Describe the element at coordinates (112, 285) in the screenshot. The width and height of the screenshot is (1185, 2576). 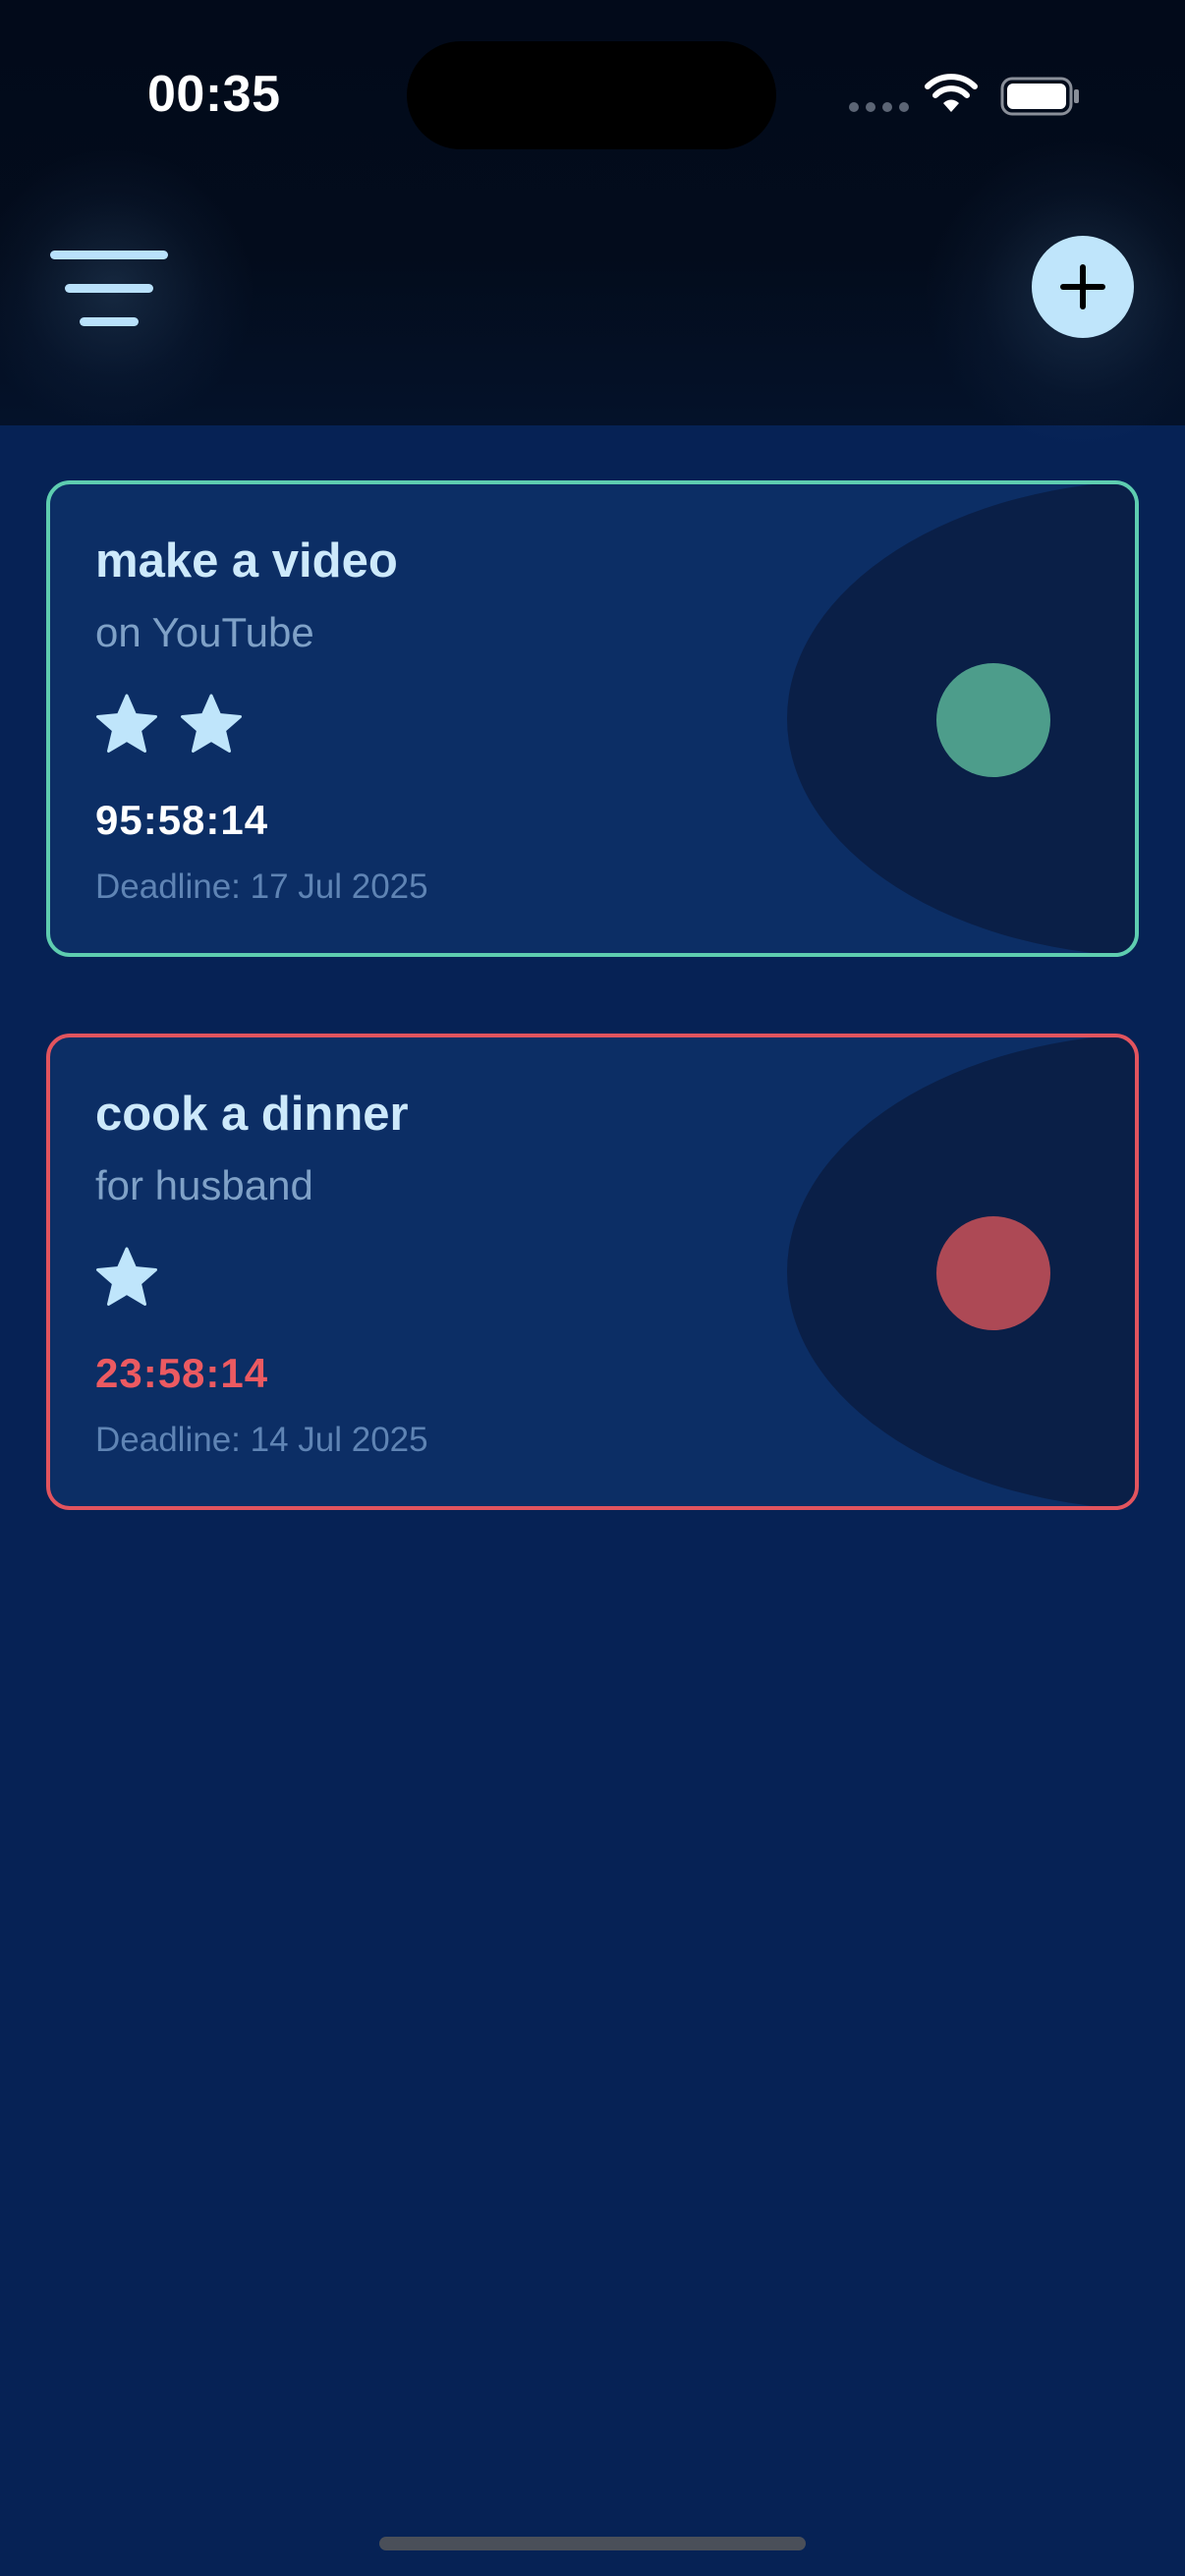
I see `menu-button` at that location.